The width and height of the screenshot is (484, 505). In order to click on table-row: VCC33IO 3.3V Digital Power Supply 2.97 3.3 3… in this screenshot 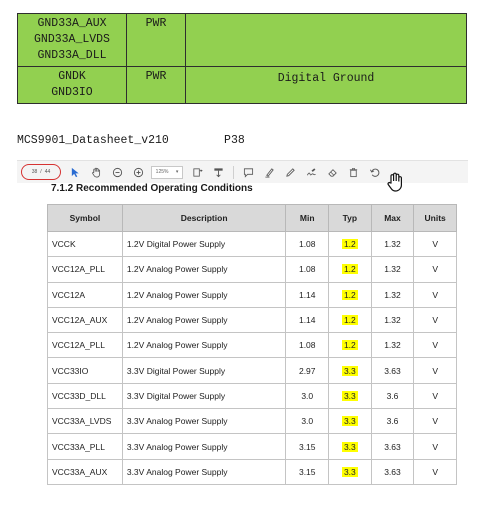, I will do `click(252, 370)`.